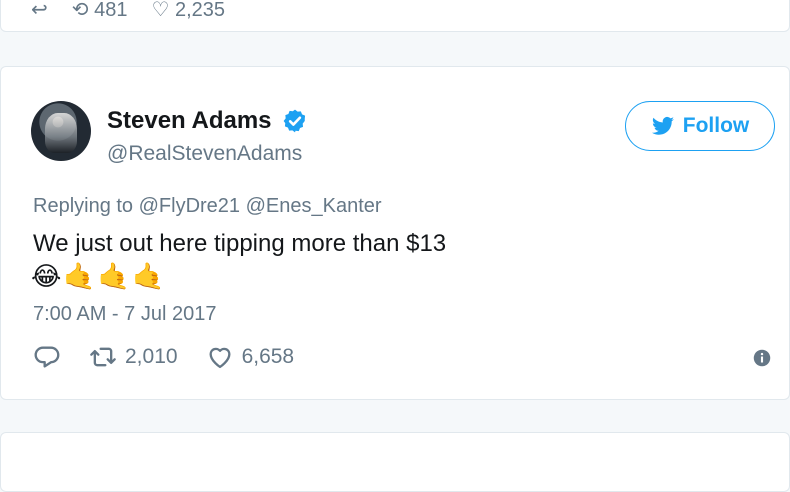  I want to click on reply-button, so click(47, 357).